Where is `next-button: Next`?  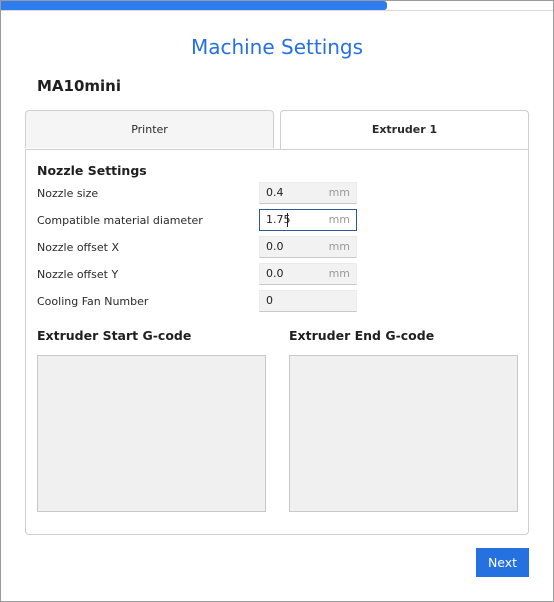
next-button: Next is located at coordinates (502, 562).